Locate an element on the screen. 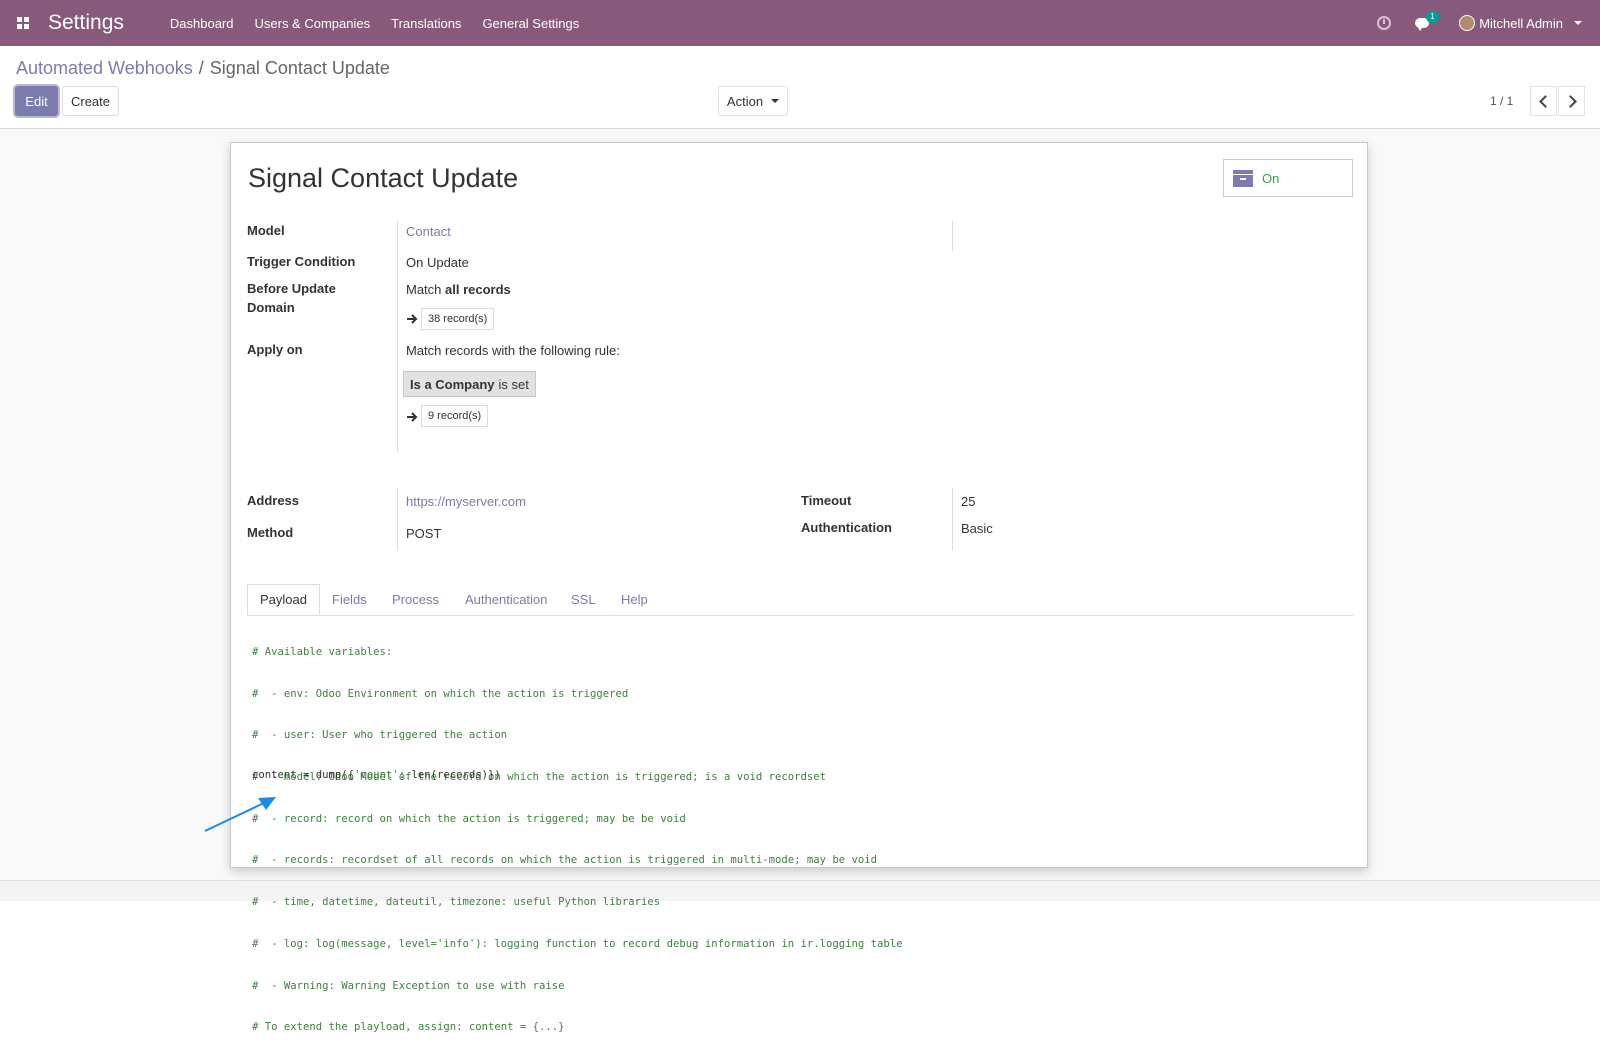 The width and height of the screenshot is (1600, 1063). edit-button: Edit is located at coordinates (36, 101).